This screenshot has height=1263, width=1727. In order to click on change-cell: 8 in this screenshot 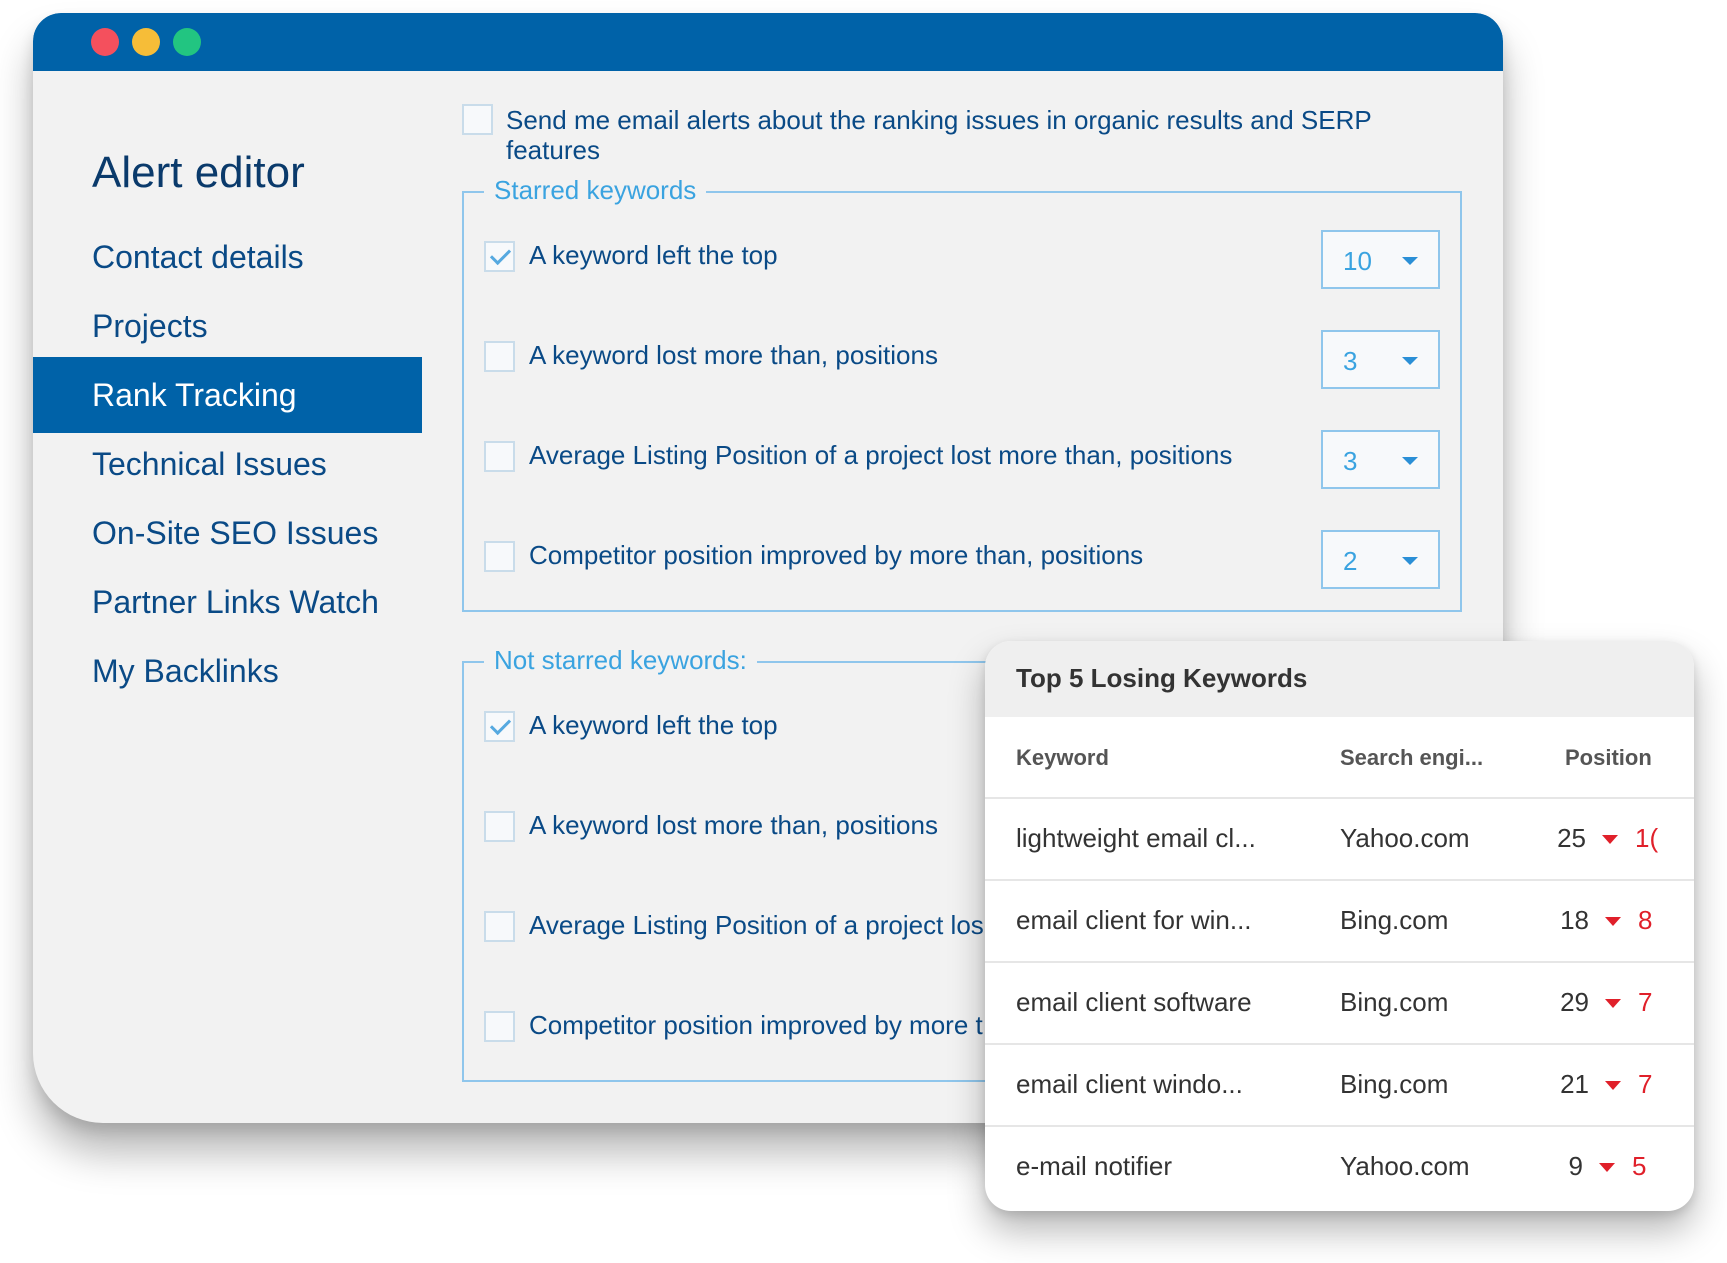, I will do `click(1645, 920)`.